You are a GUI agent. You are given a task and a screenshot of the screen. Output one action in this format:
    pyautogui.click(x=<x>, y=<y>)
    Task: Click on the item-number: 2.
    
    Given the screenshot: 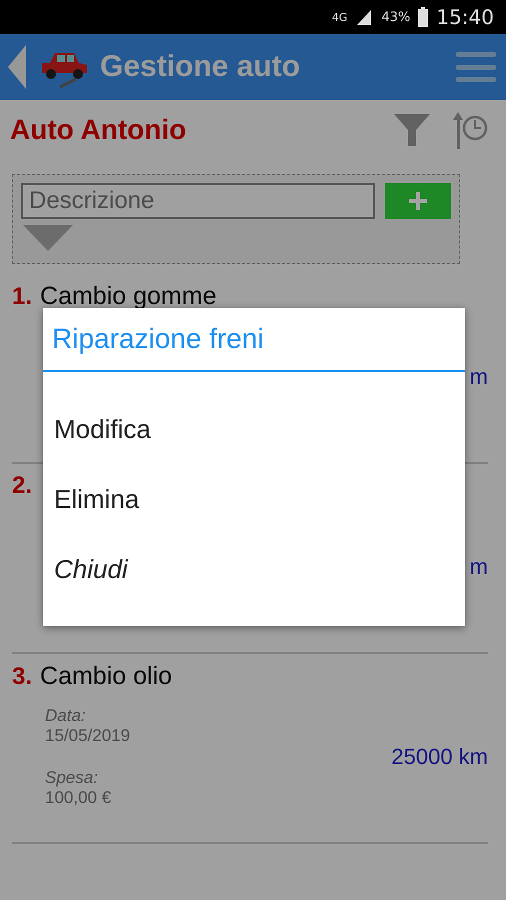 What is the action you would take?
    pyautogui.click(x=22, y=486)
    